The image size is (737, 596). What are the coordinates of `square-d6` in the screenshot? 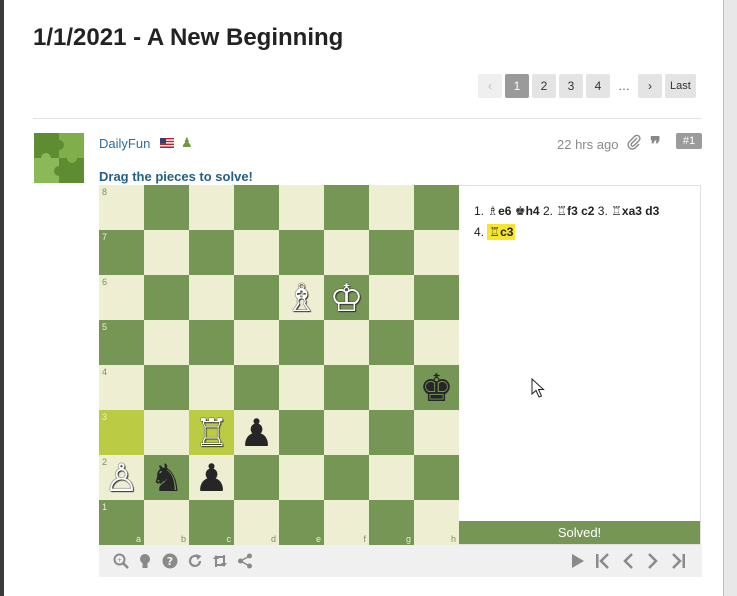 It's located at (256, 297).